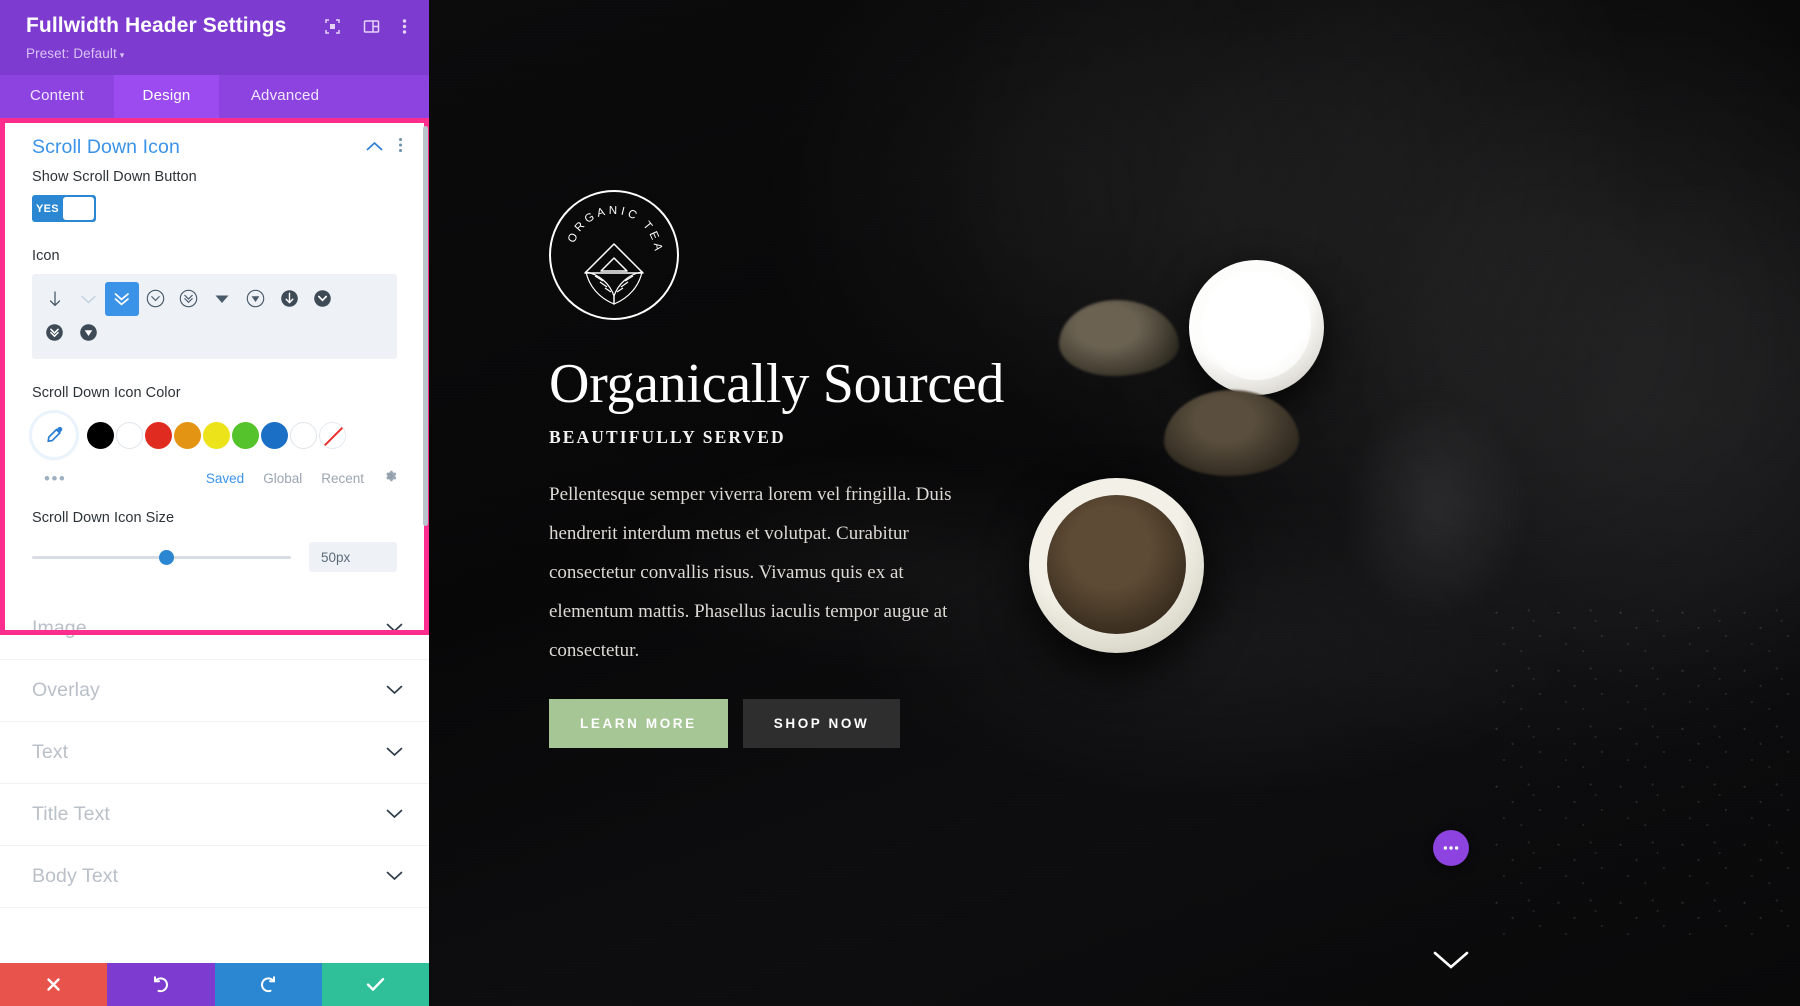  I want to click on color-swatch-row, so click(214, 435).